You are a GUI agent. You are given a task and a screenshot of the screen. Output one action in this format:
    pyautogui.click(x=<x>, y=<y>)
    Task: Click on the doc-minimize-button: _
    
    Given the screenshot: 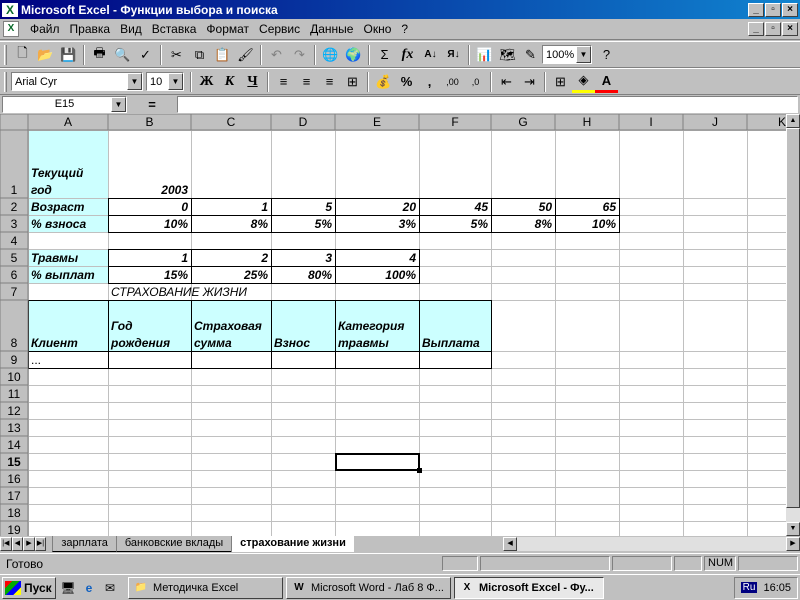 What is the action you would take?
    pyautogui.click(x=756, y=29)
    